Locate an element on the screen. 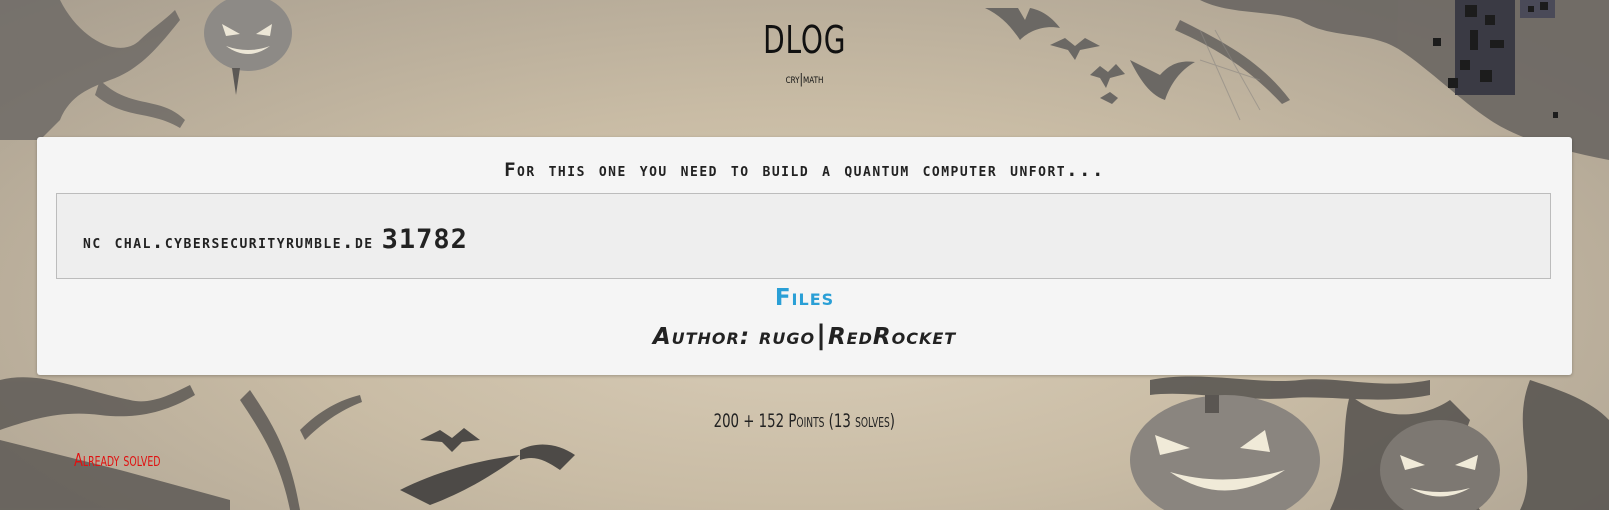  files-link: Files is located at coordinates (804, 298).